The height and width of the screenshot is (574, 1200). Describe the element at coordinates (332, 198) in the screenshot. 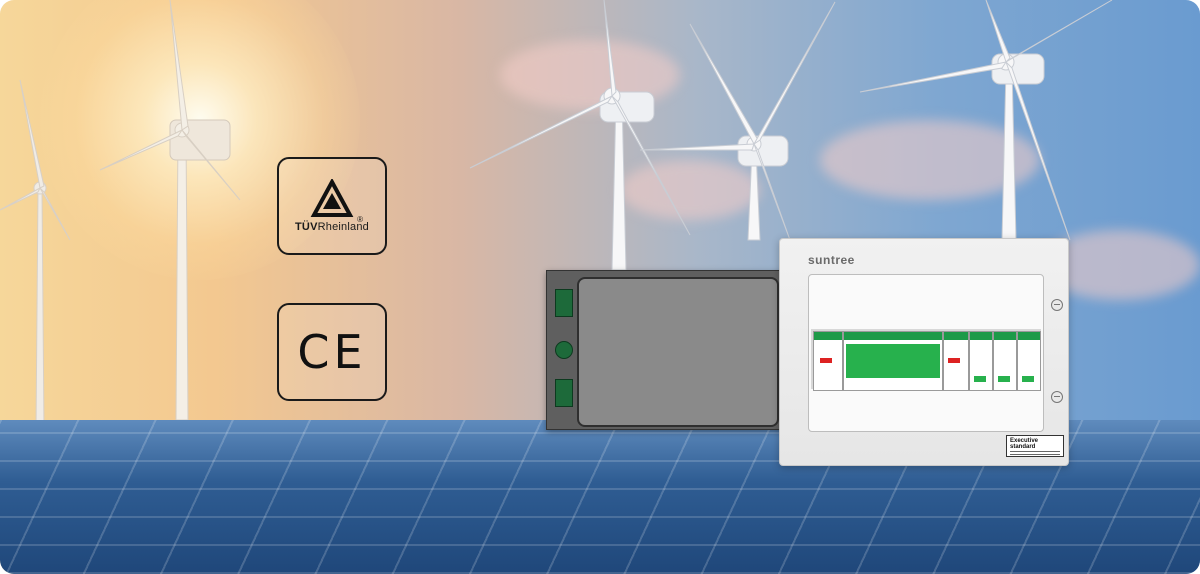

I see `tuv-triangle-icon` at that location.